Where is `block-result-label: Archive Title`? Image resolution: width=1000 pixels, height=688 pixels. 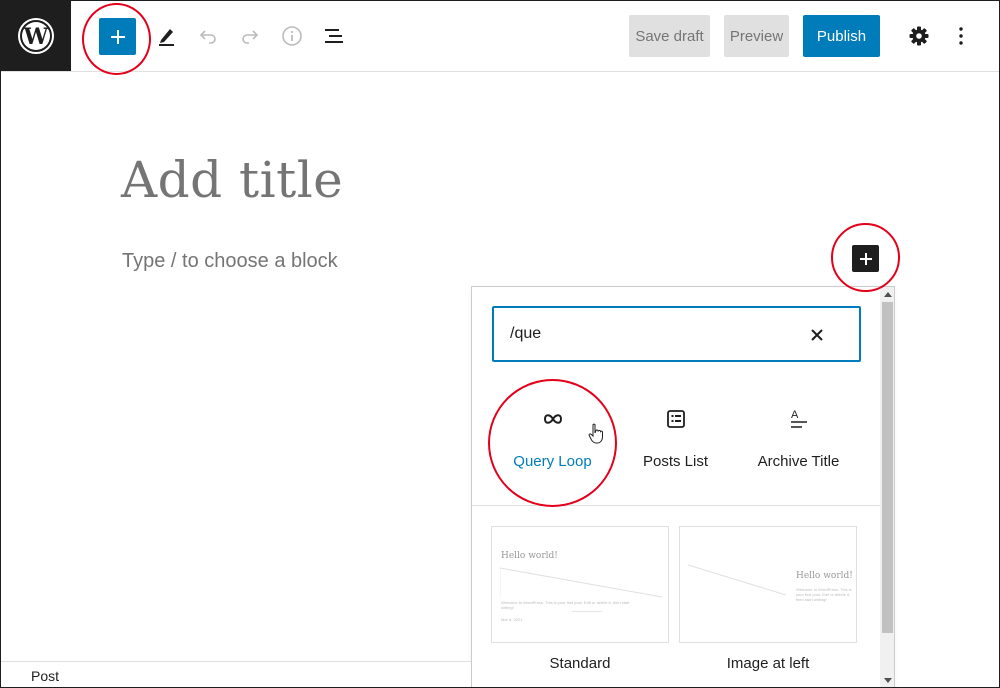
block-result-label: Archive Title is located at coordinates (798, 461).